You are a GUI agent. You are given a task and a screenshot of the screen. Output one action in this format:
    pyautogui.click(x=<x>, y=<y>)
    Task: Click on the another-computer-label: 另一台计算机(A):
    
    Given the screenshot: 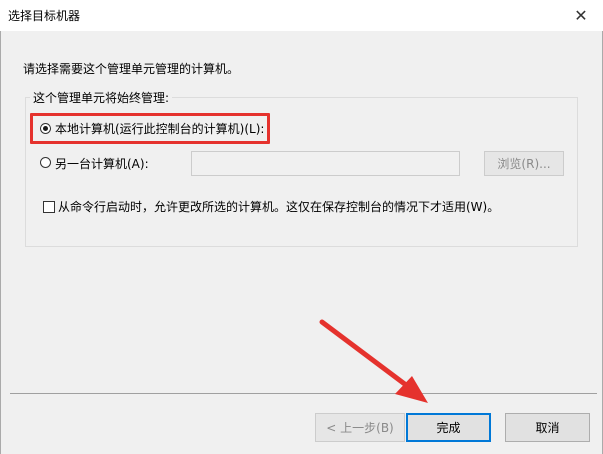 What is the action you would take?
    pyautogui.click(x=102, y=163)
    